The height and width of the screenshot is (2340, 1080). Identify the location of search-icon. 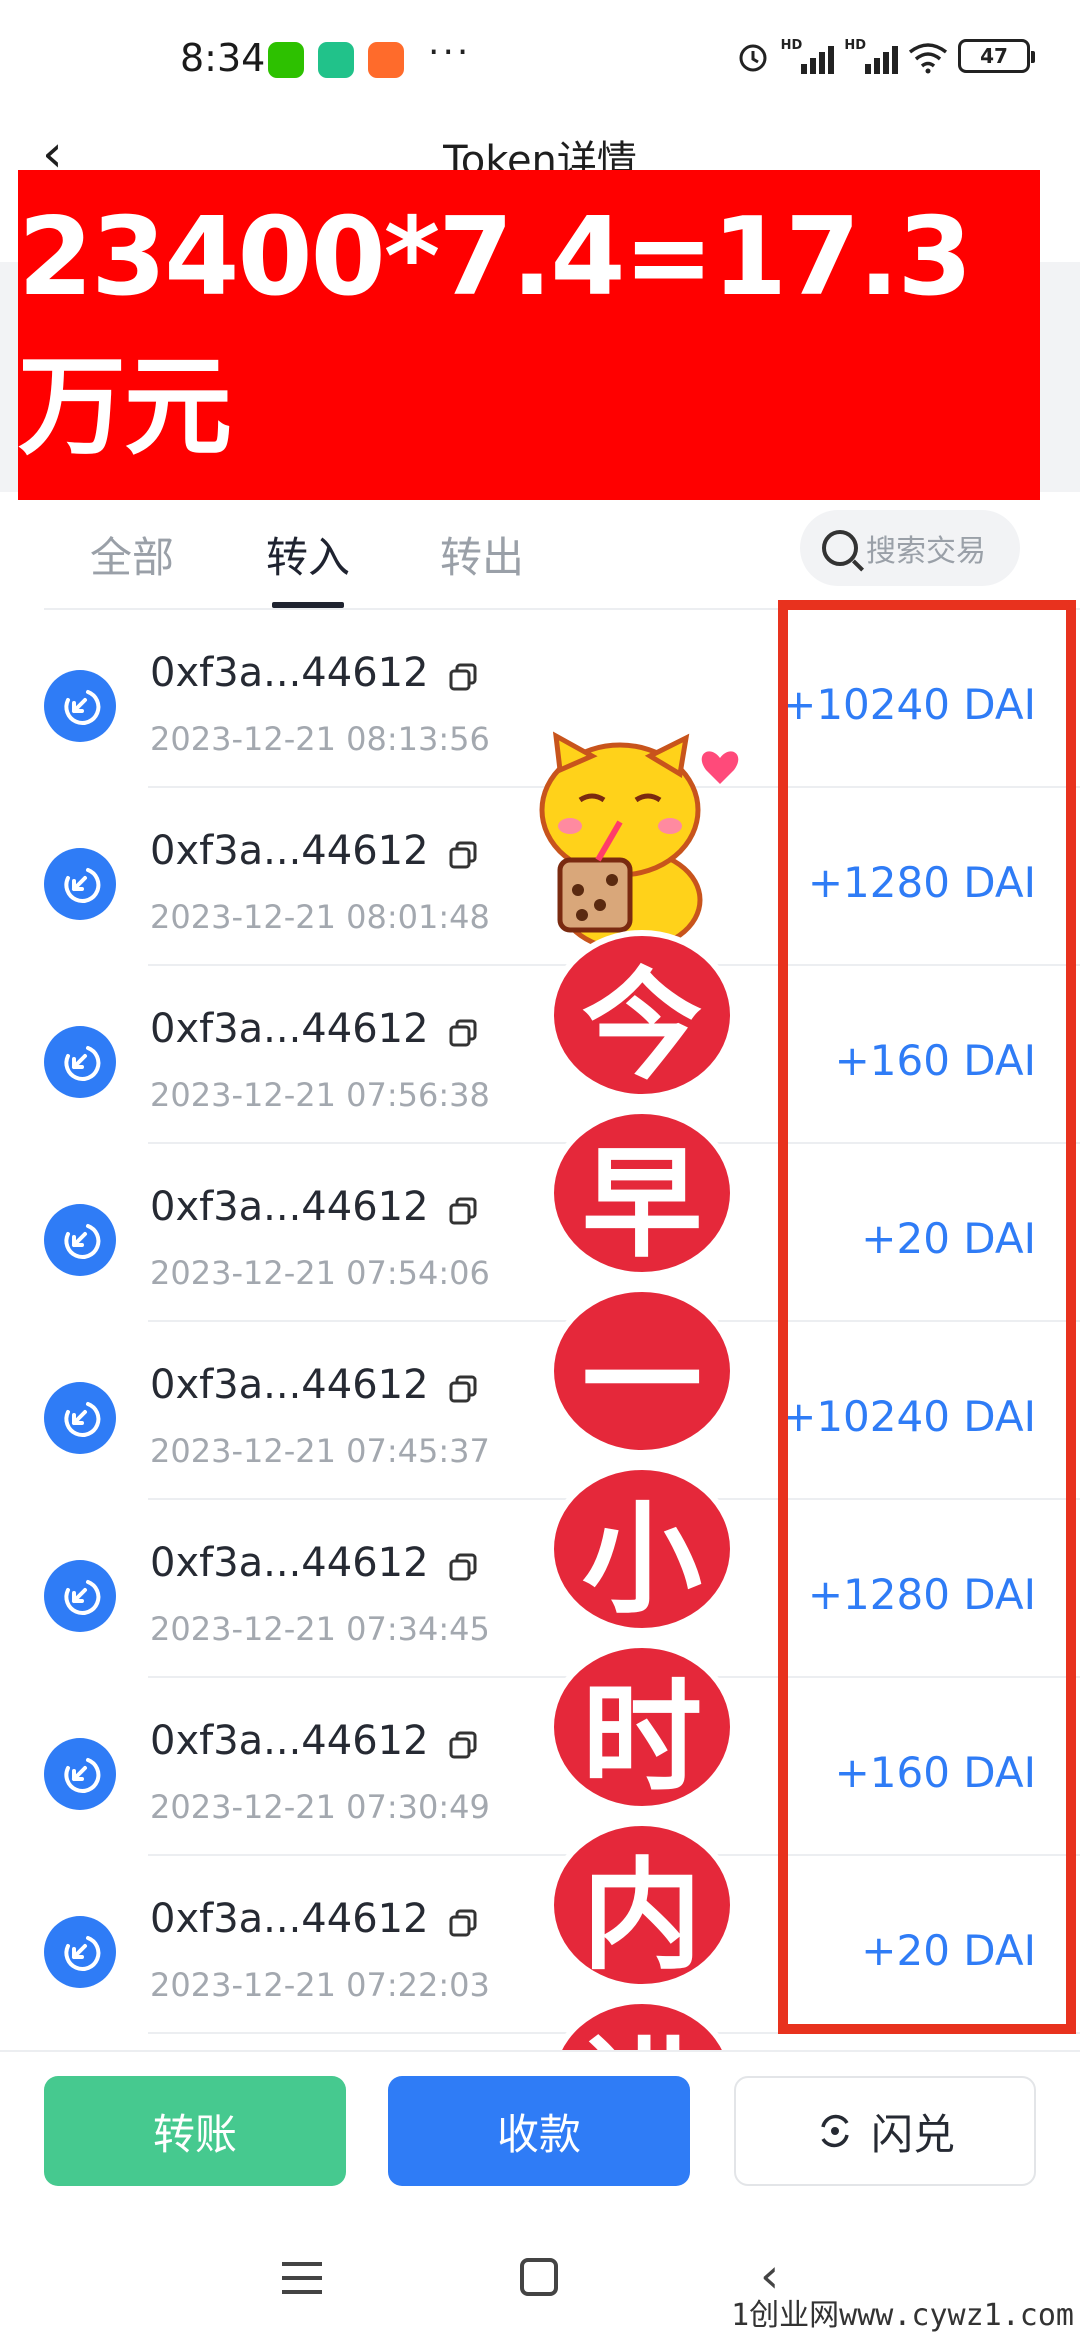
(840, 548).